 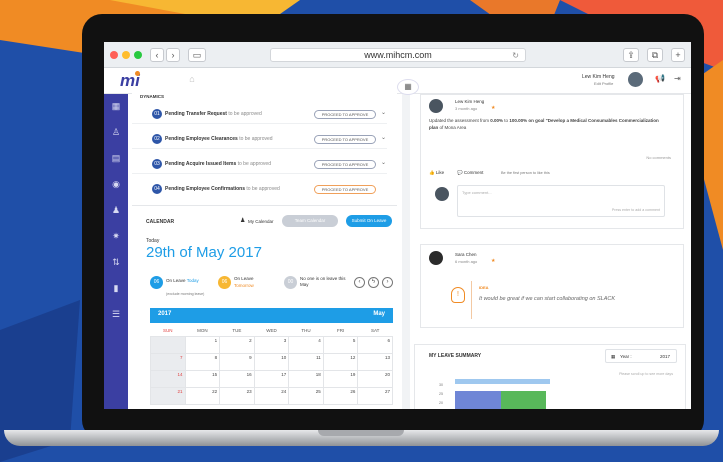 What do you see at coordinates (387, 282) in the screenshot?
I see `next-month-icon: ›` at bounding box center [387, 282].